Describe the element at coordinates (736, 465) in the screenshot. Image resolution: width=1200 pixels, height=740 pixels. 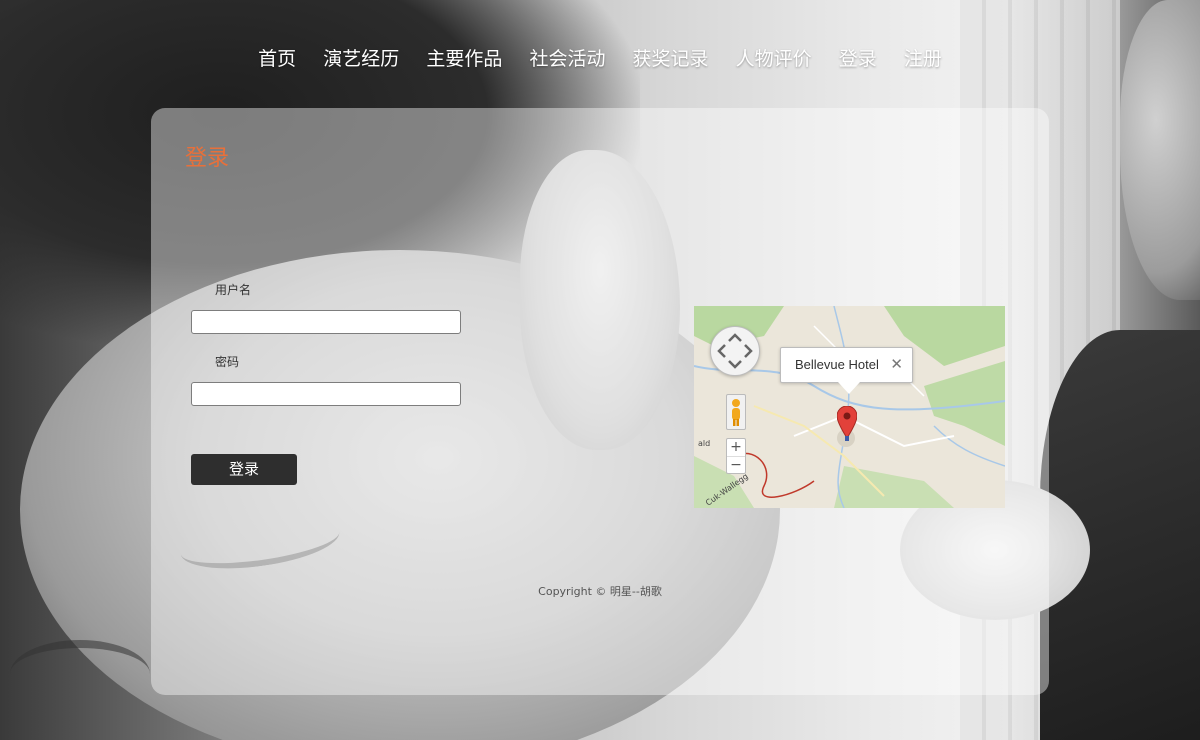
I see `zoom-out-button: −` at that location.